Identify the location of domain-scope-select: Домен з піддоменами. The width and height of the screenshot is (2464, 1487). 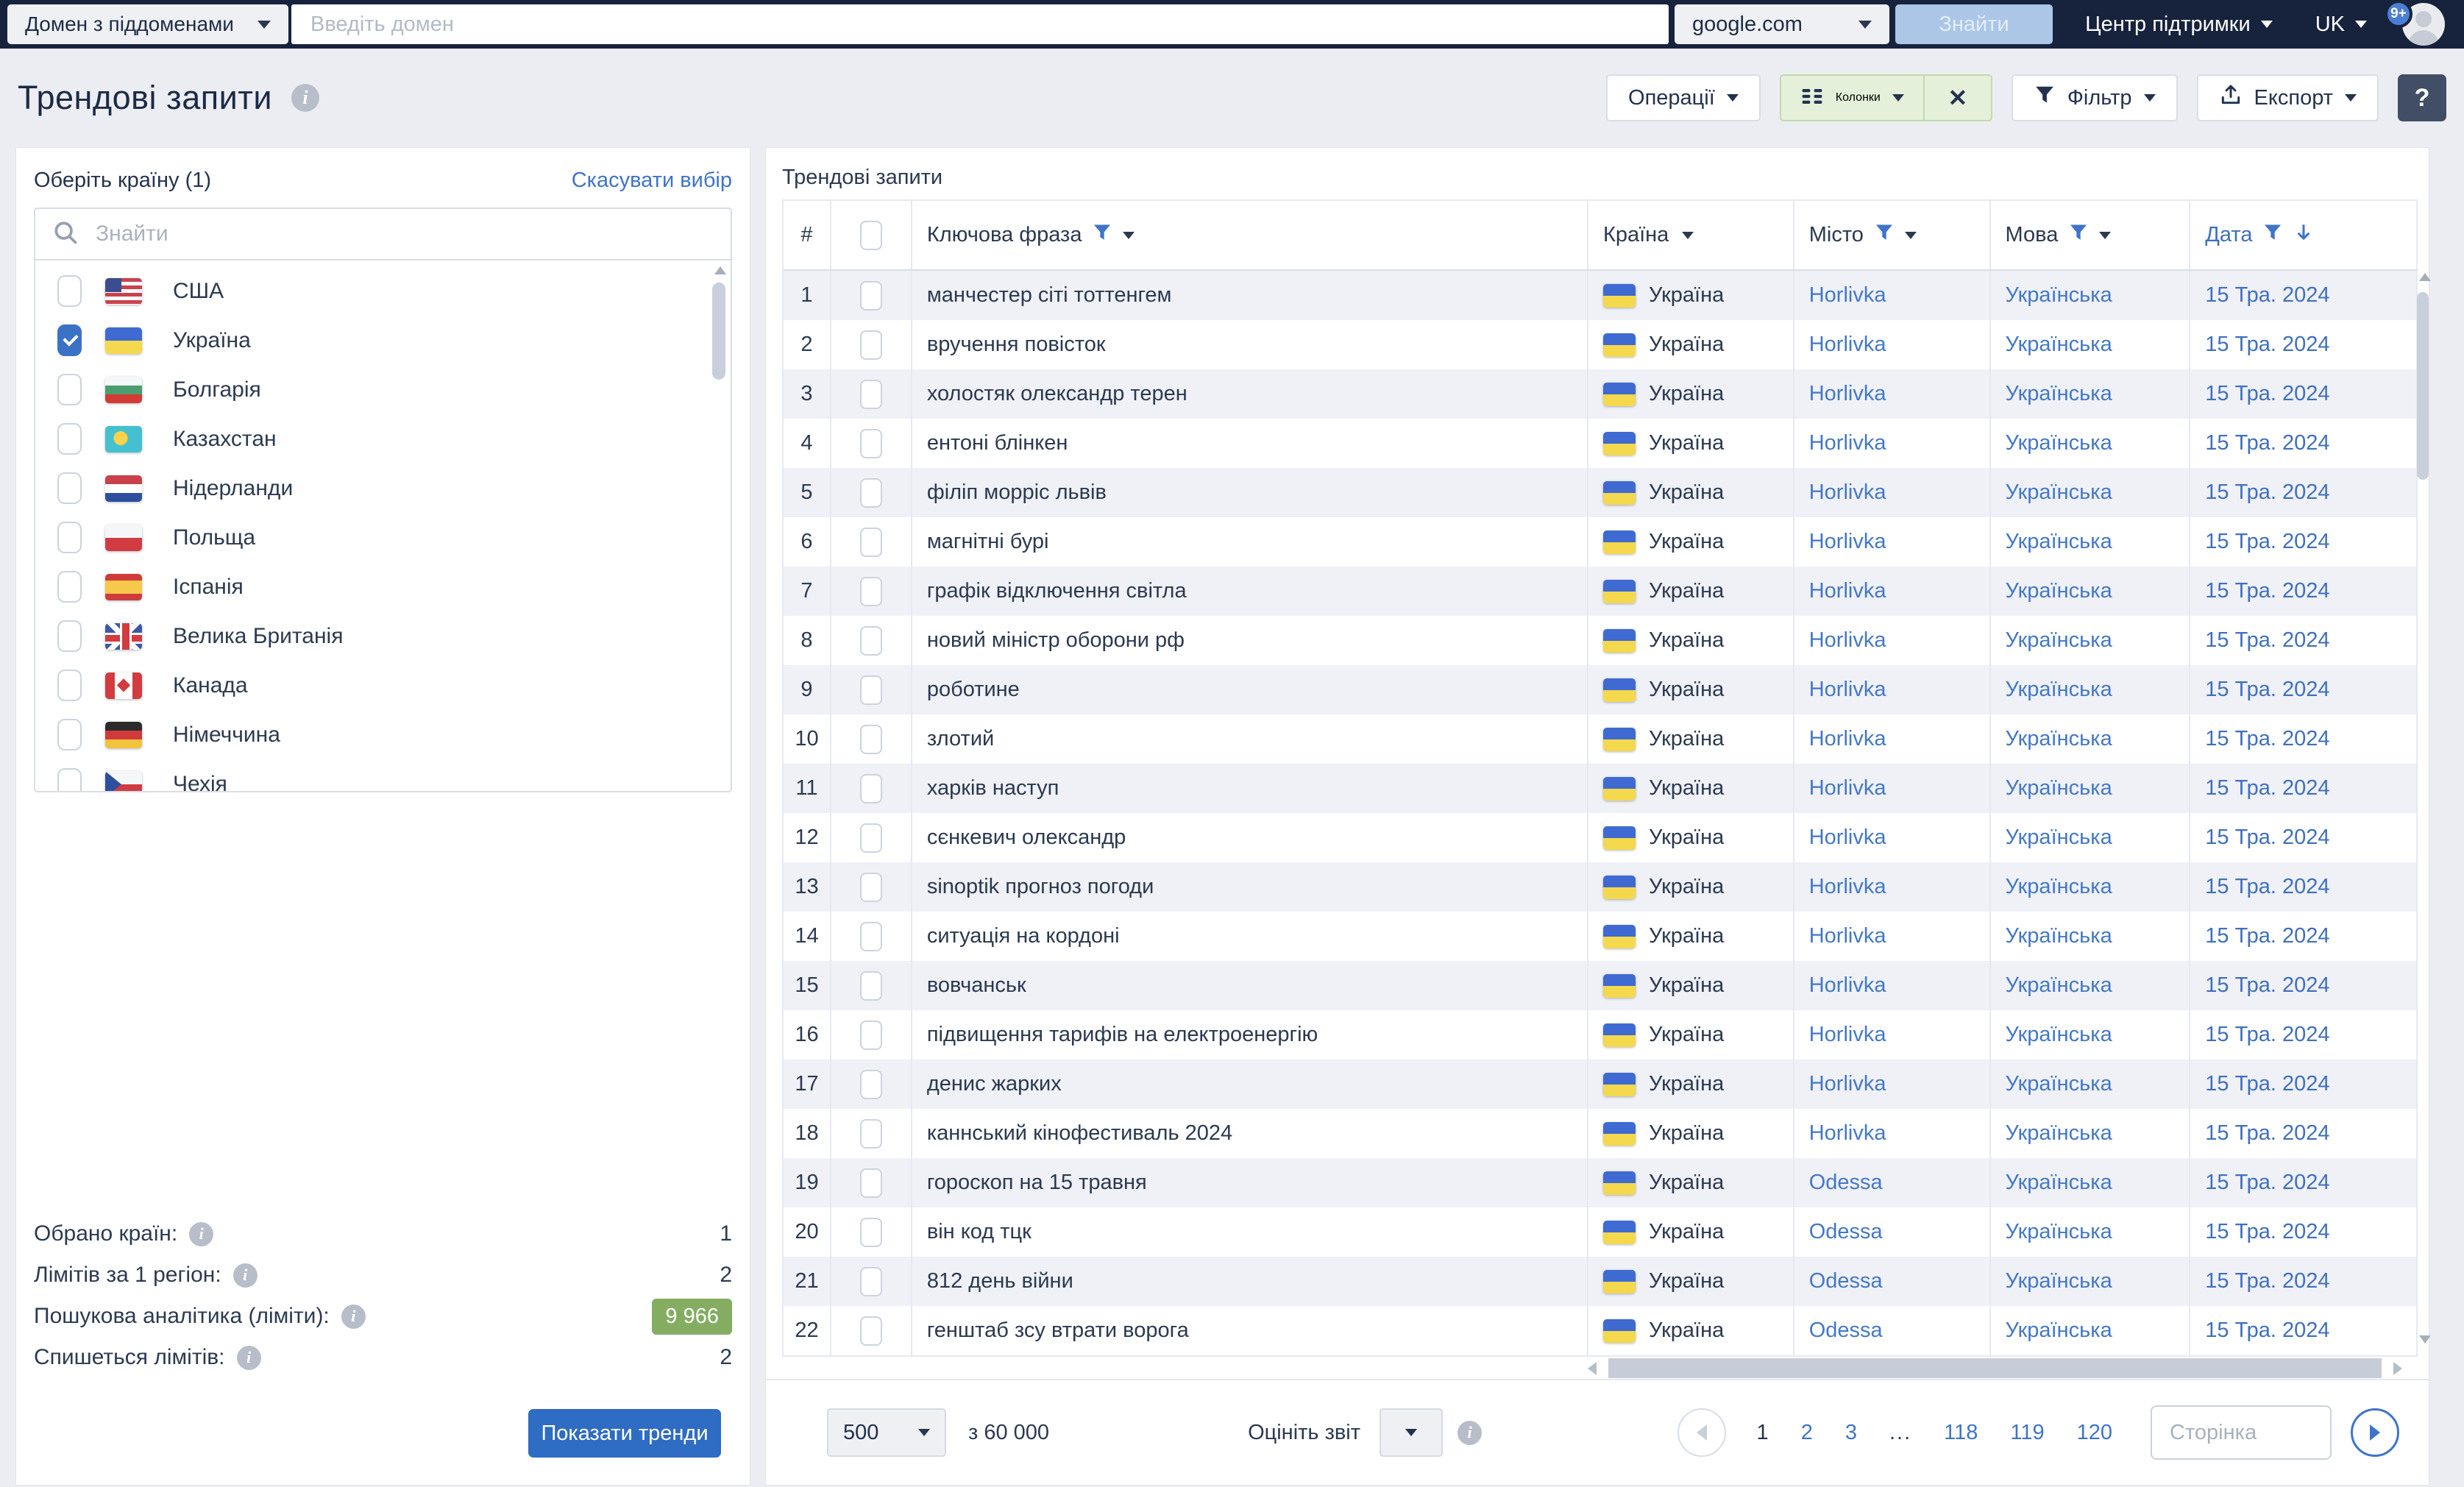
(147, 24).